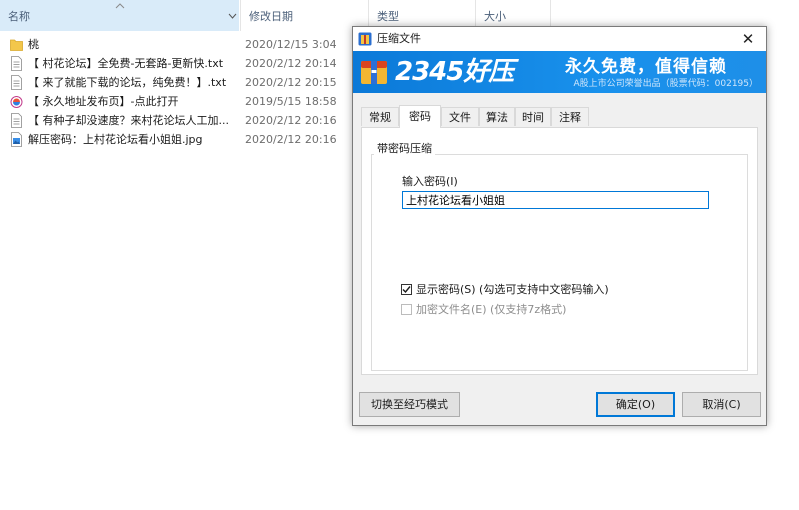 The height and width of the screenshot is (510, 799). I want to click on brand-banner: 2345好压 永久免费，值得信赖 A股上市公司荣誉出品（股票代码：002195）, so click(559, 72).